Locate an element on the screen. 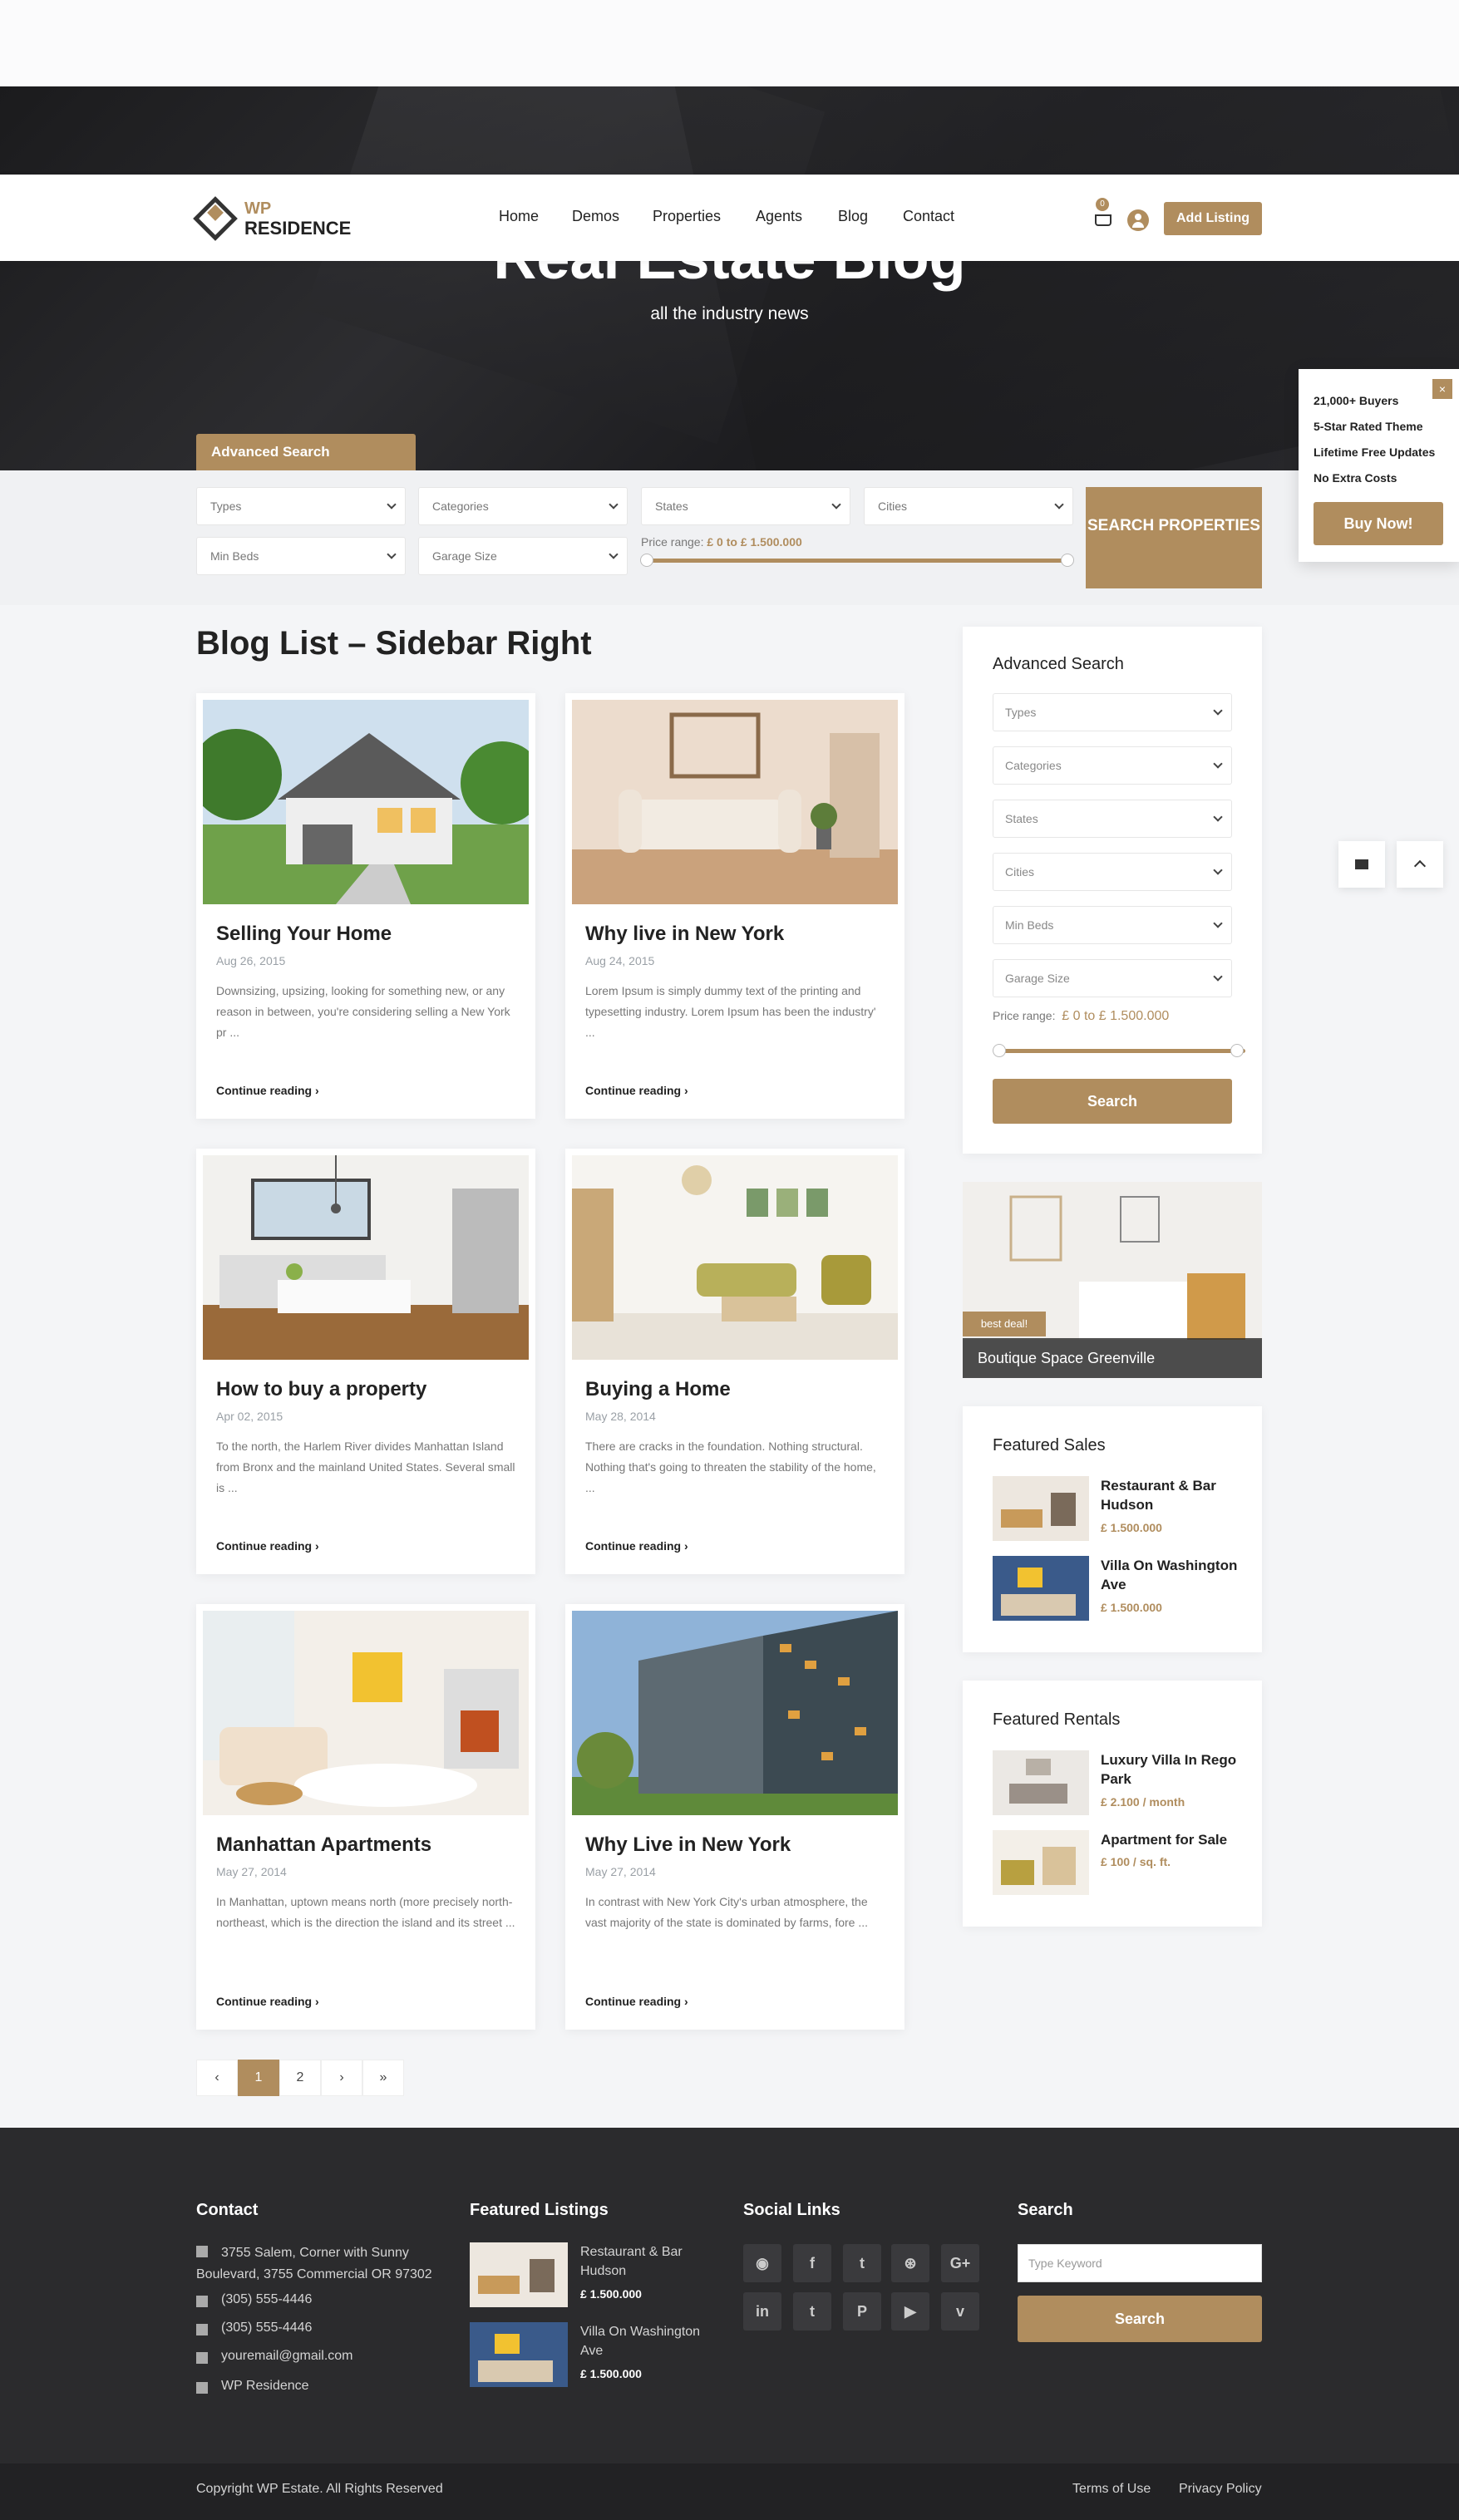 This screenshot has width=1459, height=2520. footer-phone: (305) 555-4446 is located at coordinates (267, 2299).